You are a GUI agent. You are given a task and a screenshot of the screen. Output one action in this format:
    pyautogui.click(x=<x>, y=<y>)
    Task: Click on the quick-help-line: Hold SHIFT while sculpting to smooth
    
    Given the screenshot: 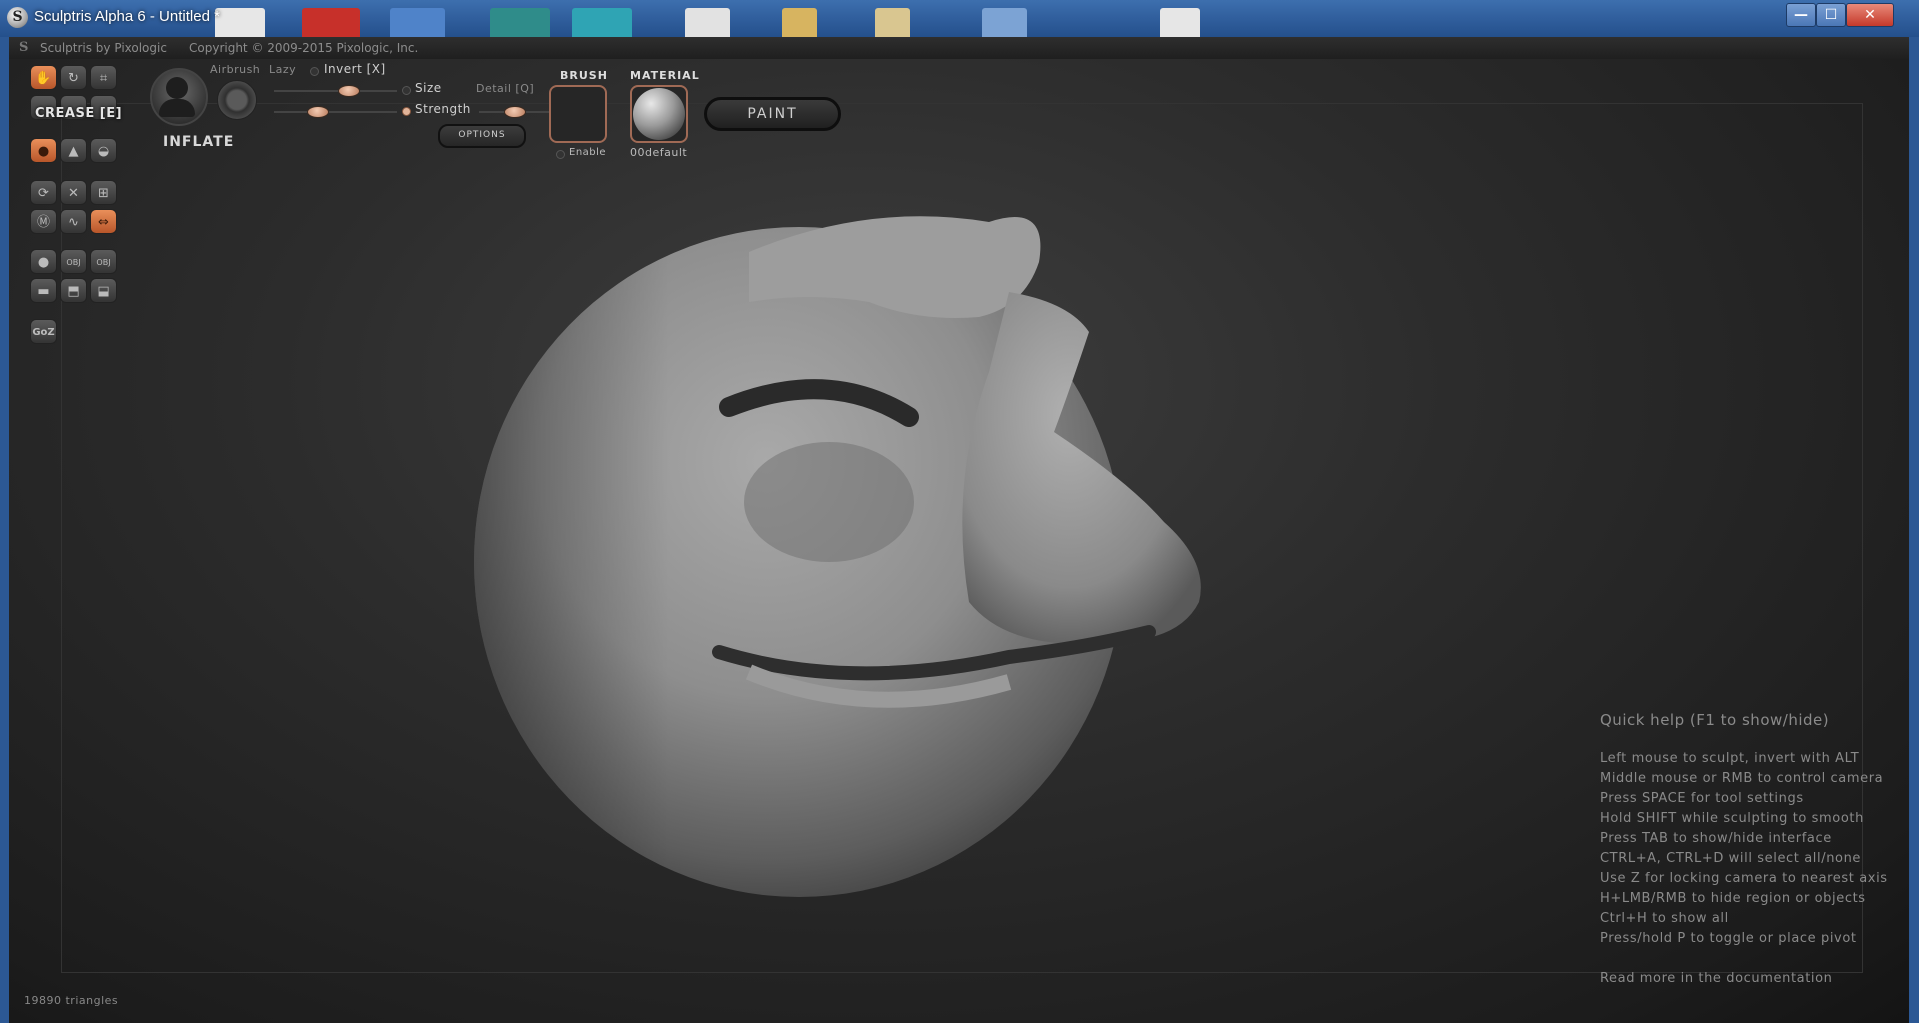 What is the action you would take?
    pyautogui.click(x=1732, y=818)
    